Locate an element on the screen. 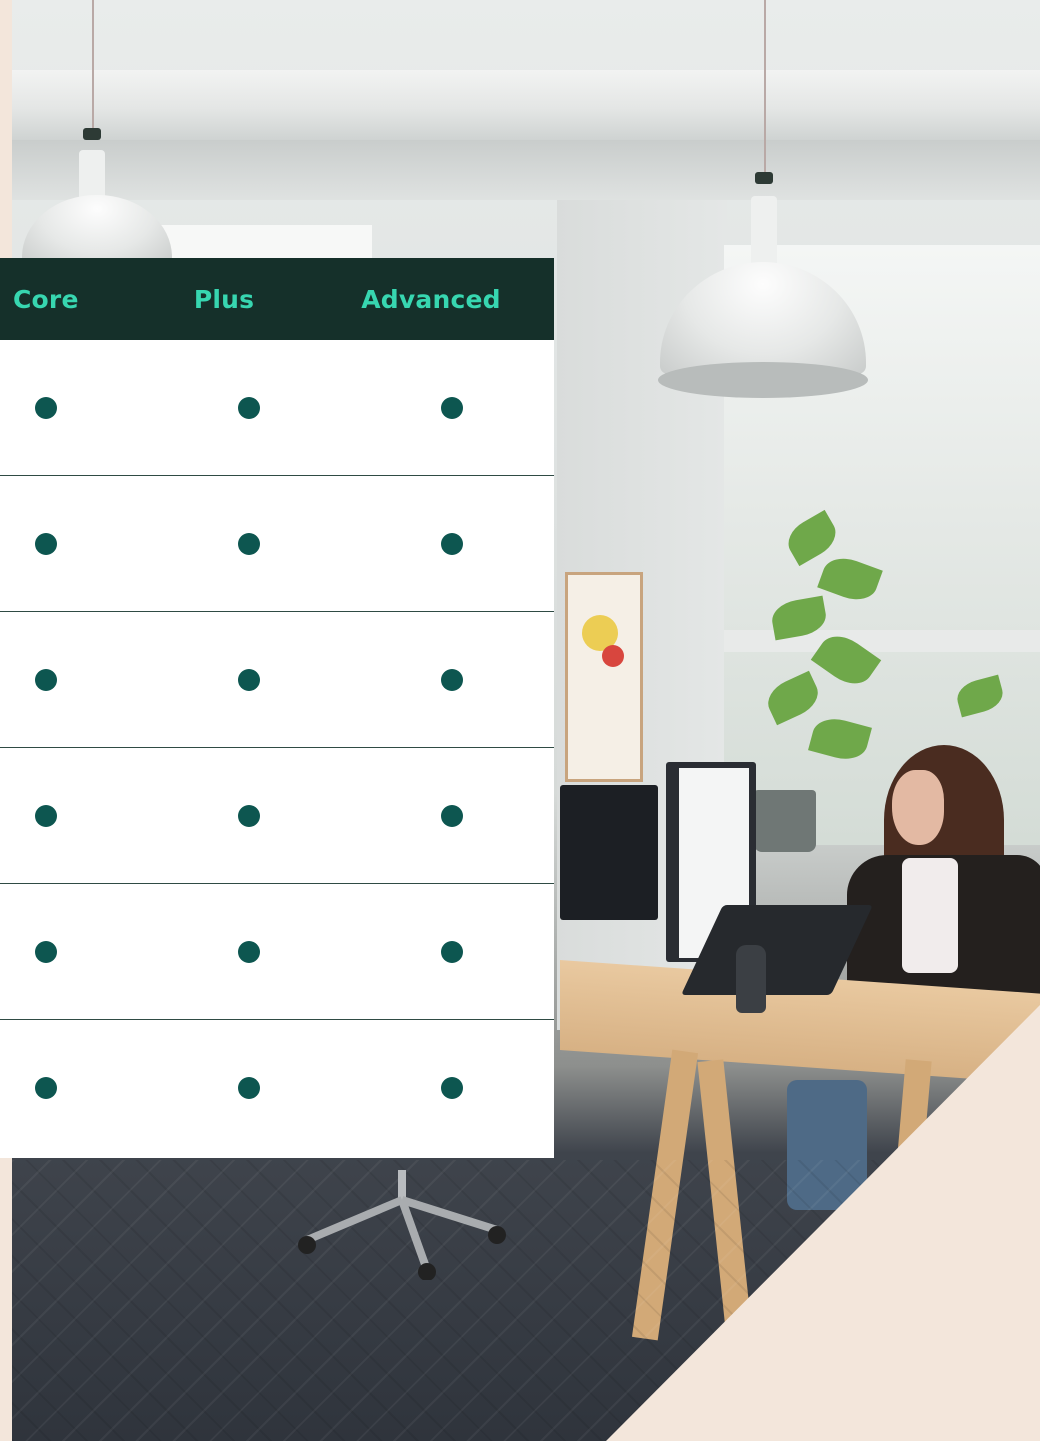 Image resolution: width=1040 pixels, height=1441 pixels. smart-speaker is located at coordinates (751, 979).